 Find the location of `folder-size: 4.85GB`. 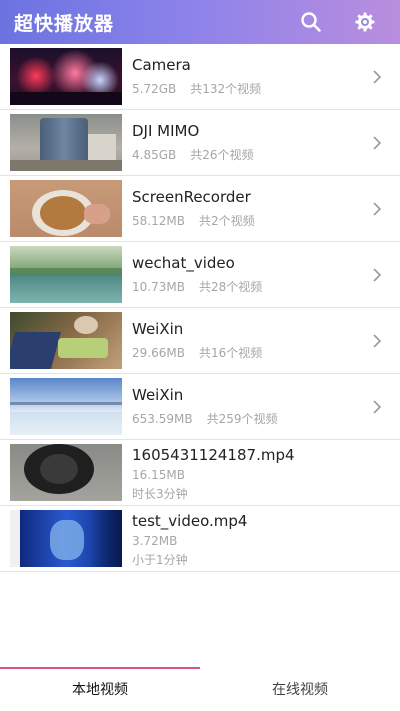

folder-size: 4.85GB is located at coordinates (154, 155).